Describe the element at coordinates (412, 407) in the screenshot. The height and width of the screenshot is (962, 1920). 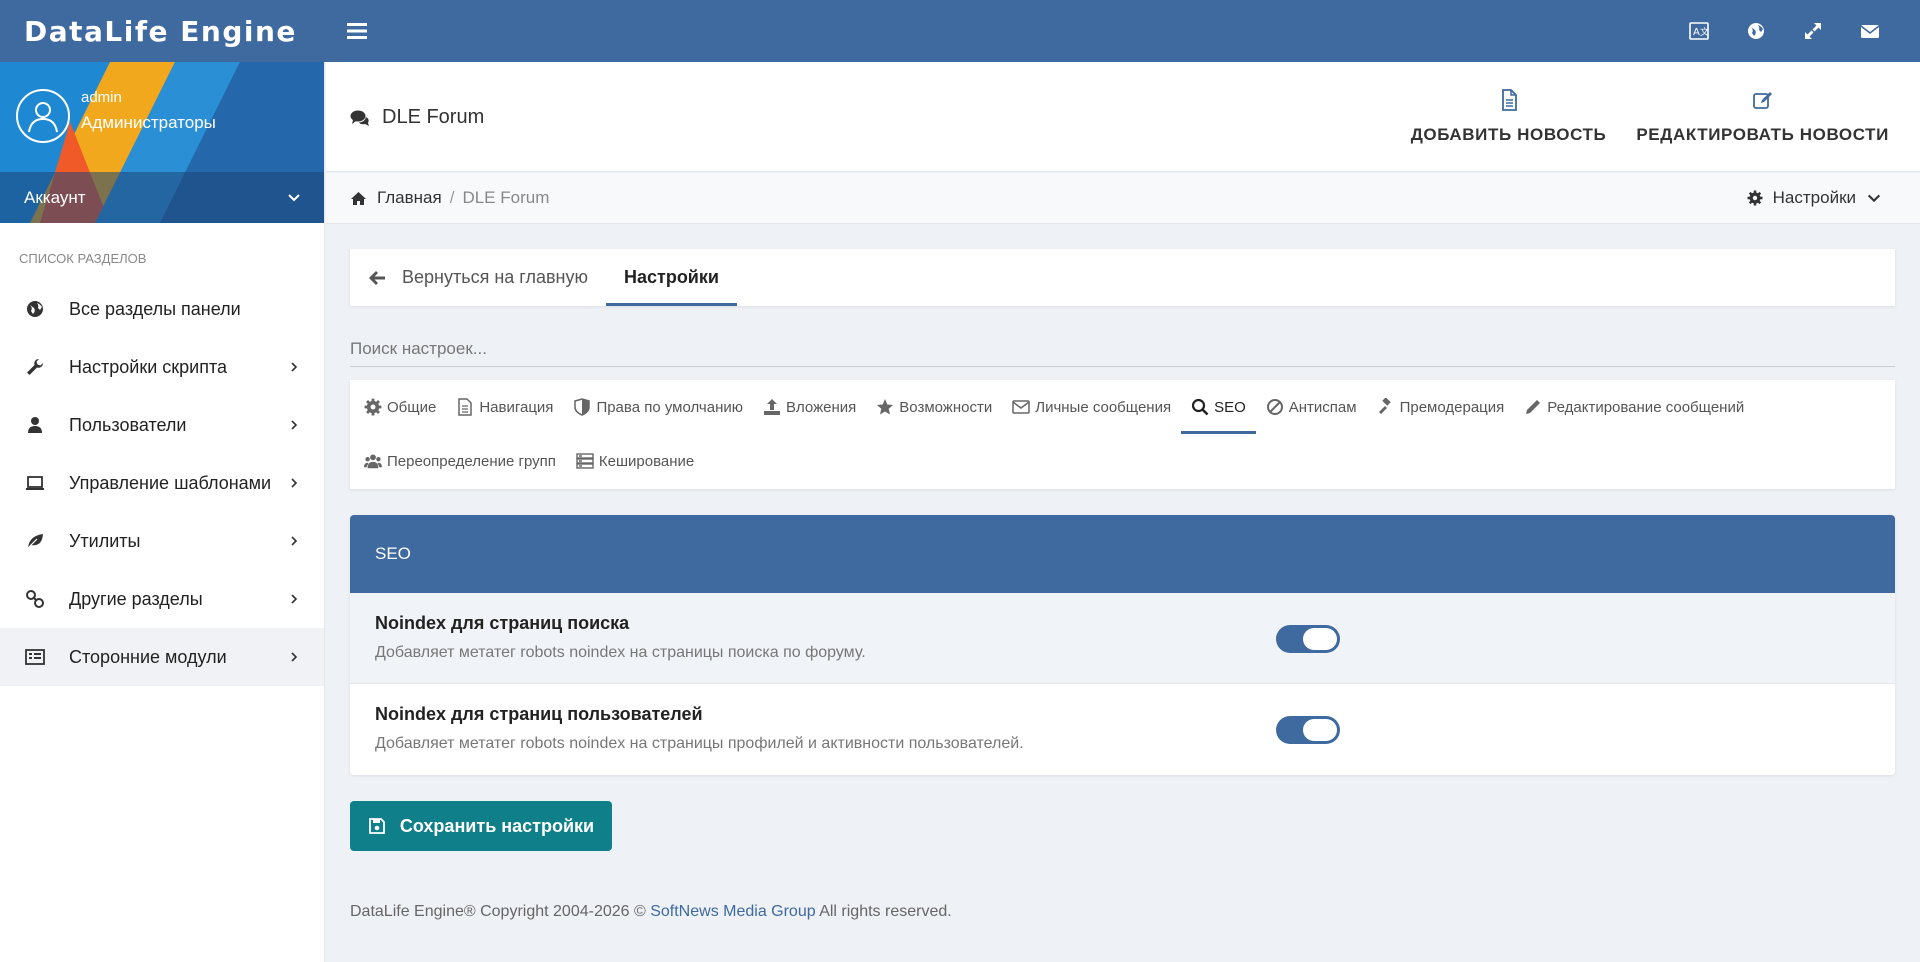
I see `category-label: Общие` at that location.